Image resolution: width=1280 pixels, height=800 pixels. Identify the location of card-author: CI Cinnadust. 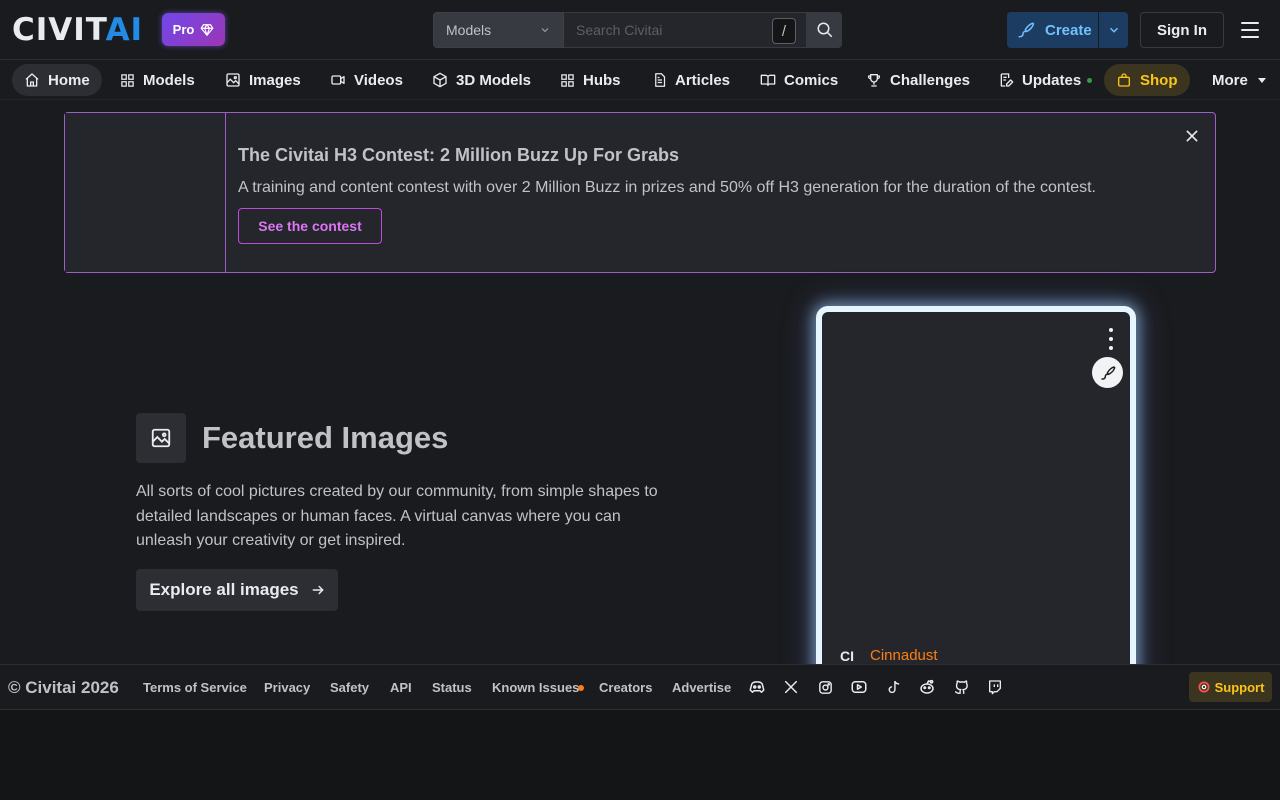
(889, 655).